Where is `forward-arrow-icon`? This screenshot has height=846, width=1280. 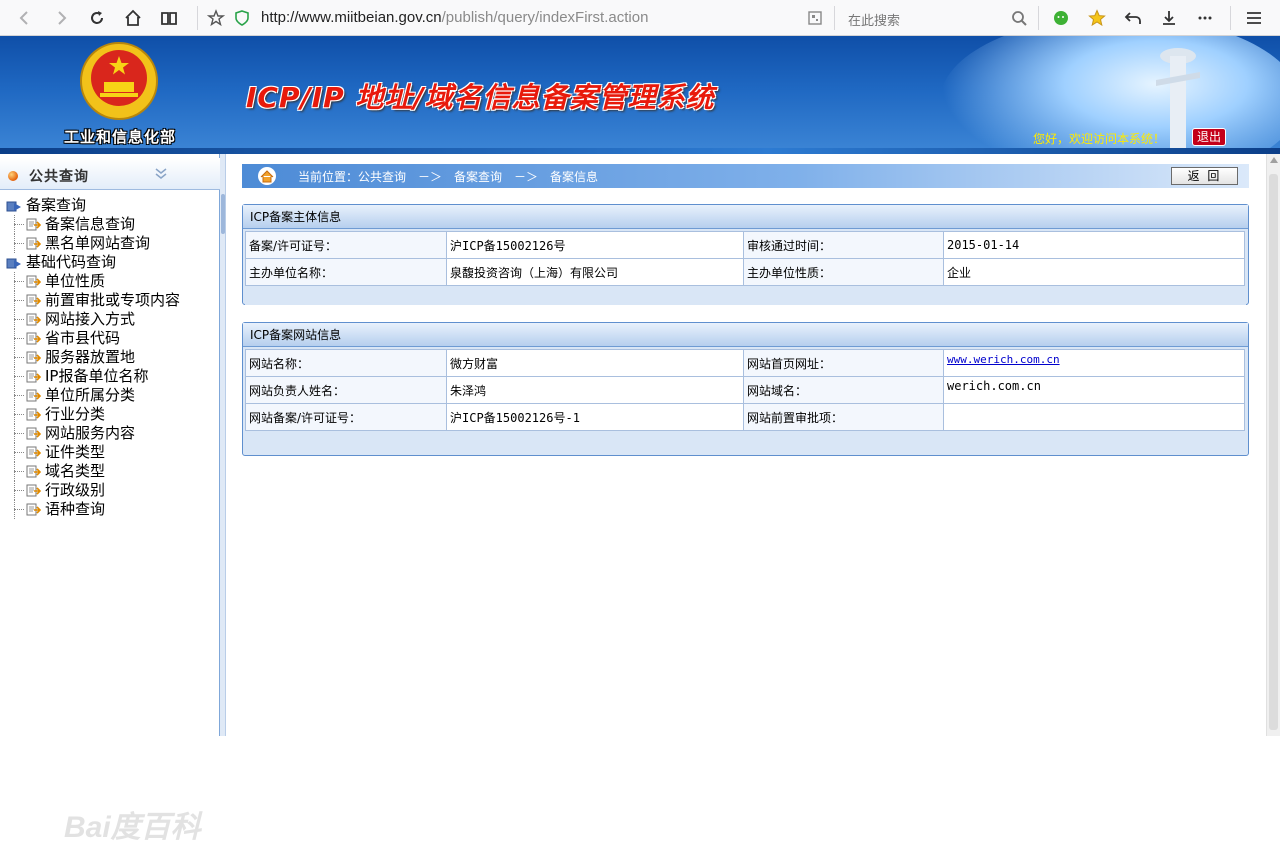 forward-arrow-icon is located at coordinates (61, 18).